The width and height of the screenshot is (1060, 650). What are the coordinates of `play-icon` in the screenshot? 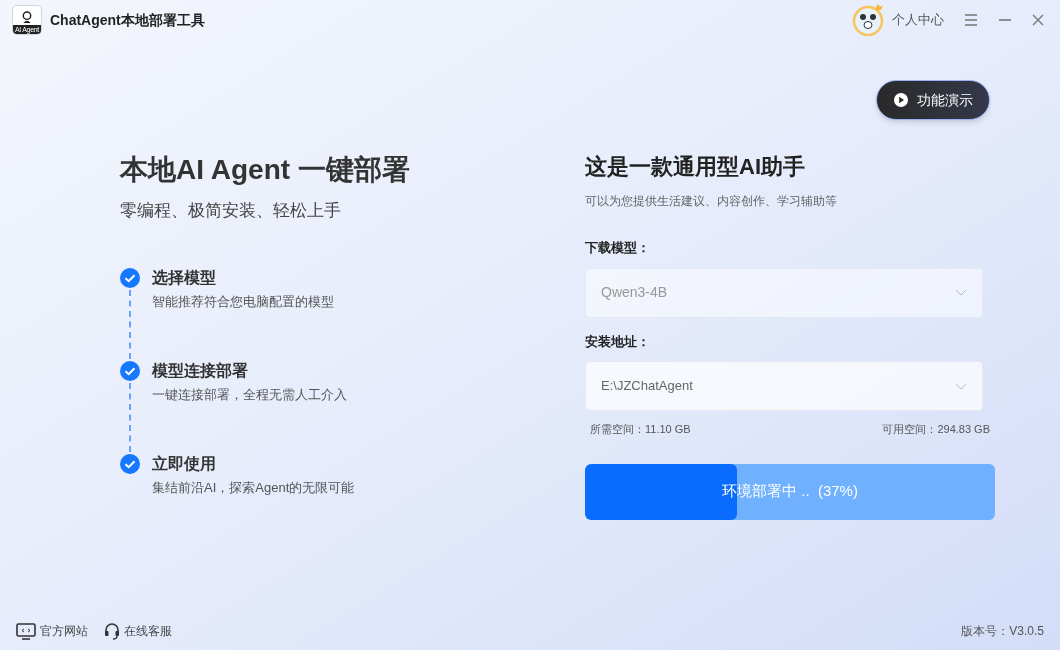 It's located at (901, 100).